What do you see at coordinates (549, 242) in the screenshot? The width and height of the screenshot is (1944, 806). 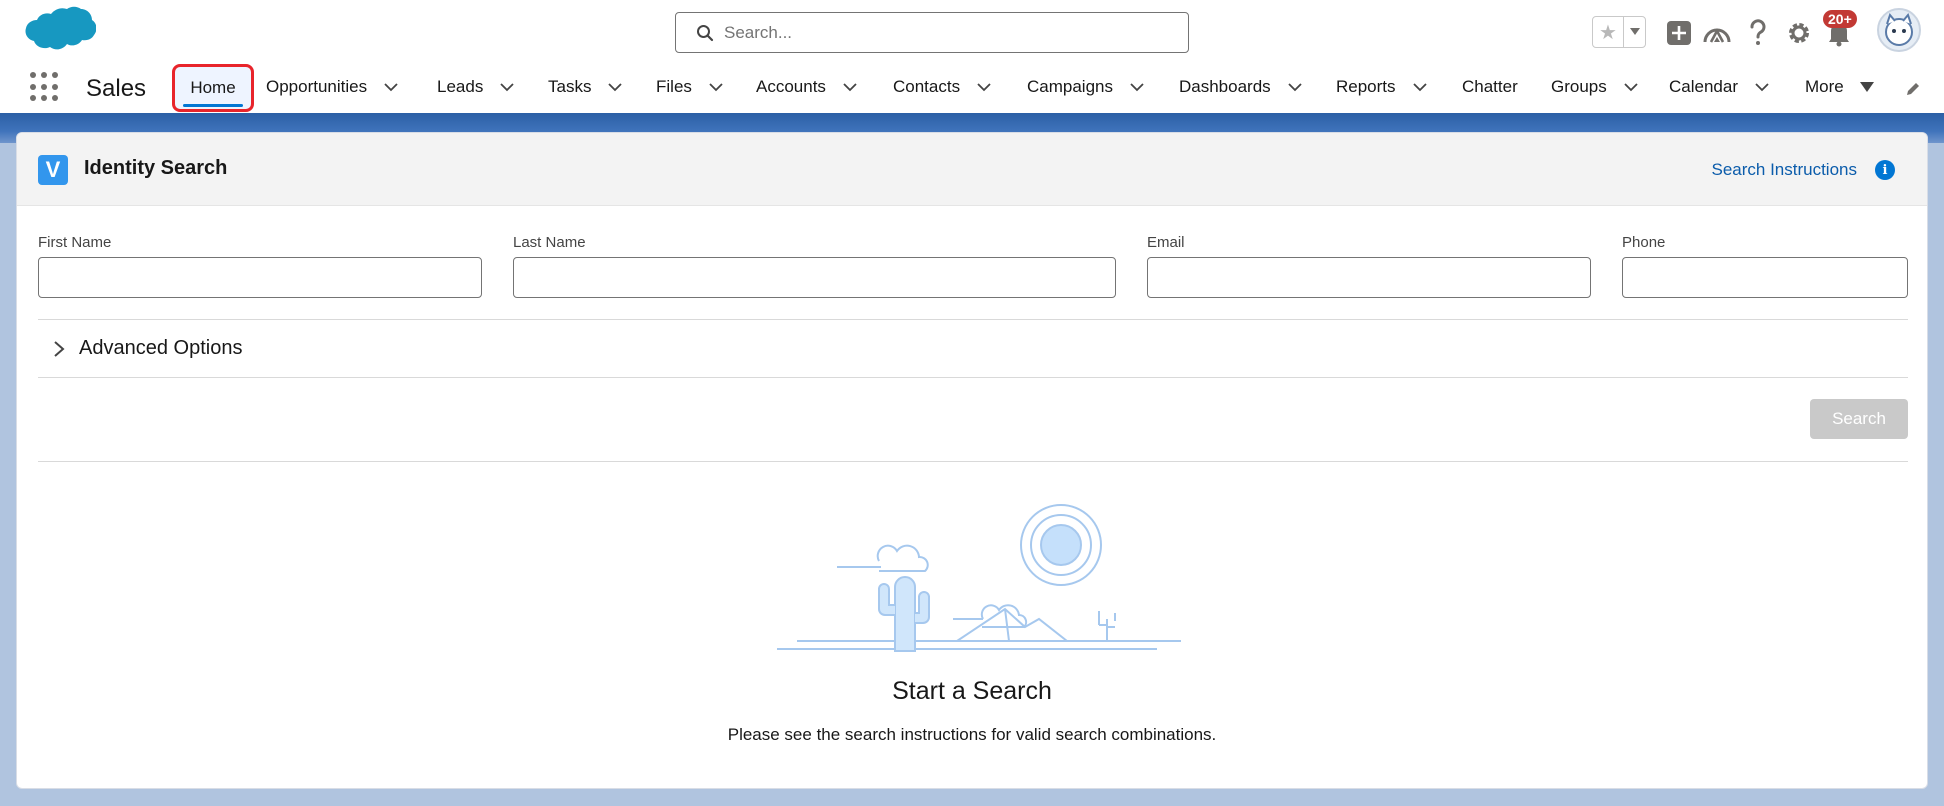 I see `last-name-label: Last Name` at bounding box center [549, 242].